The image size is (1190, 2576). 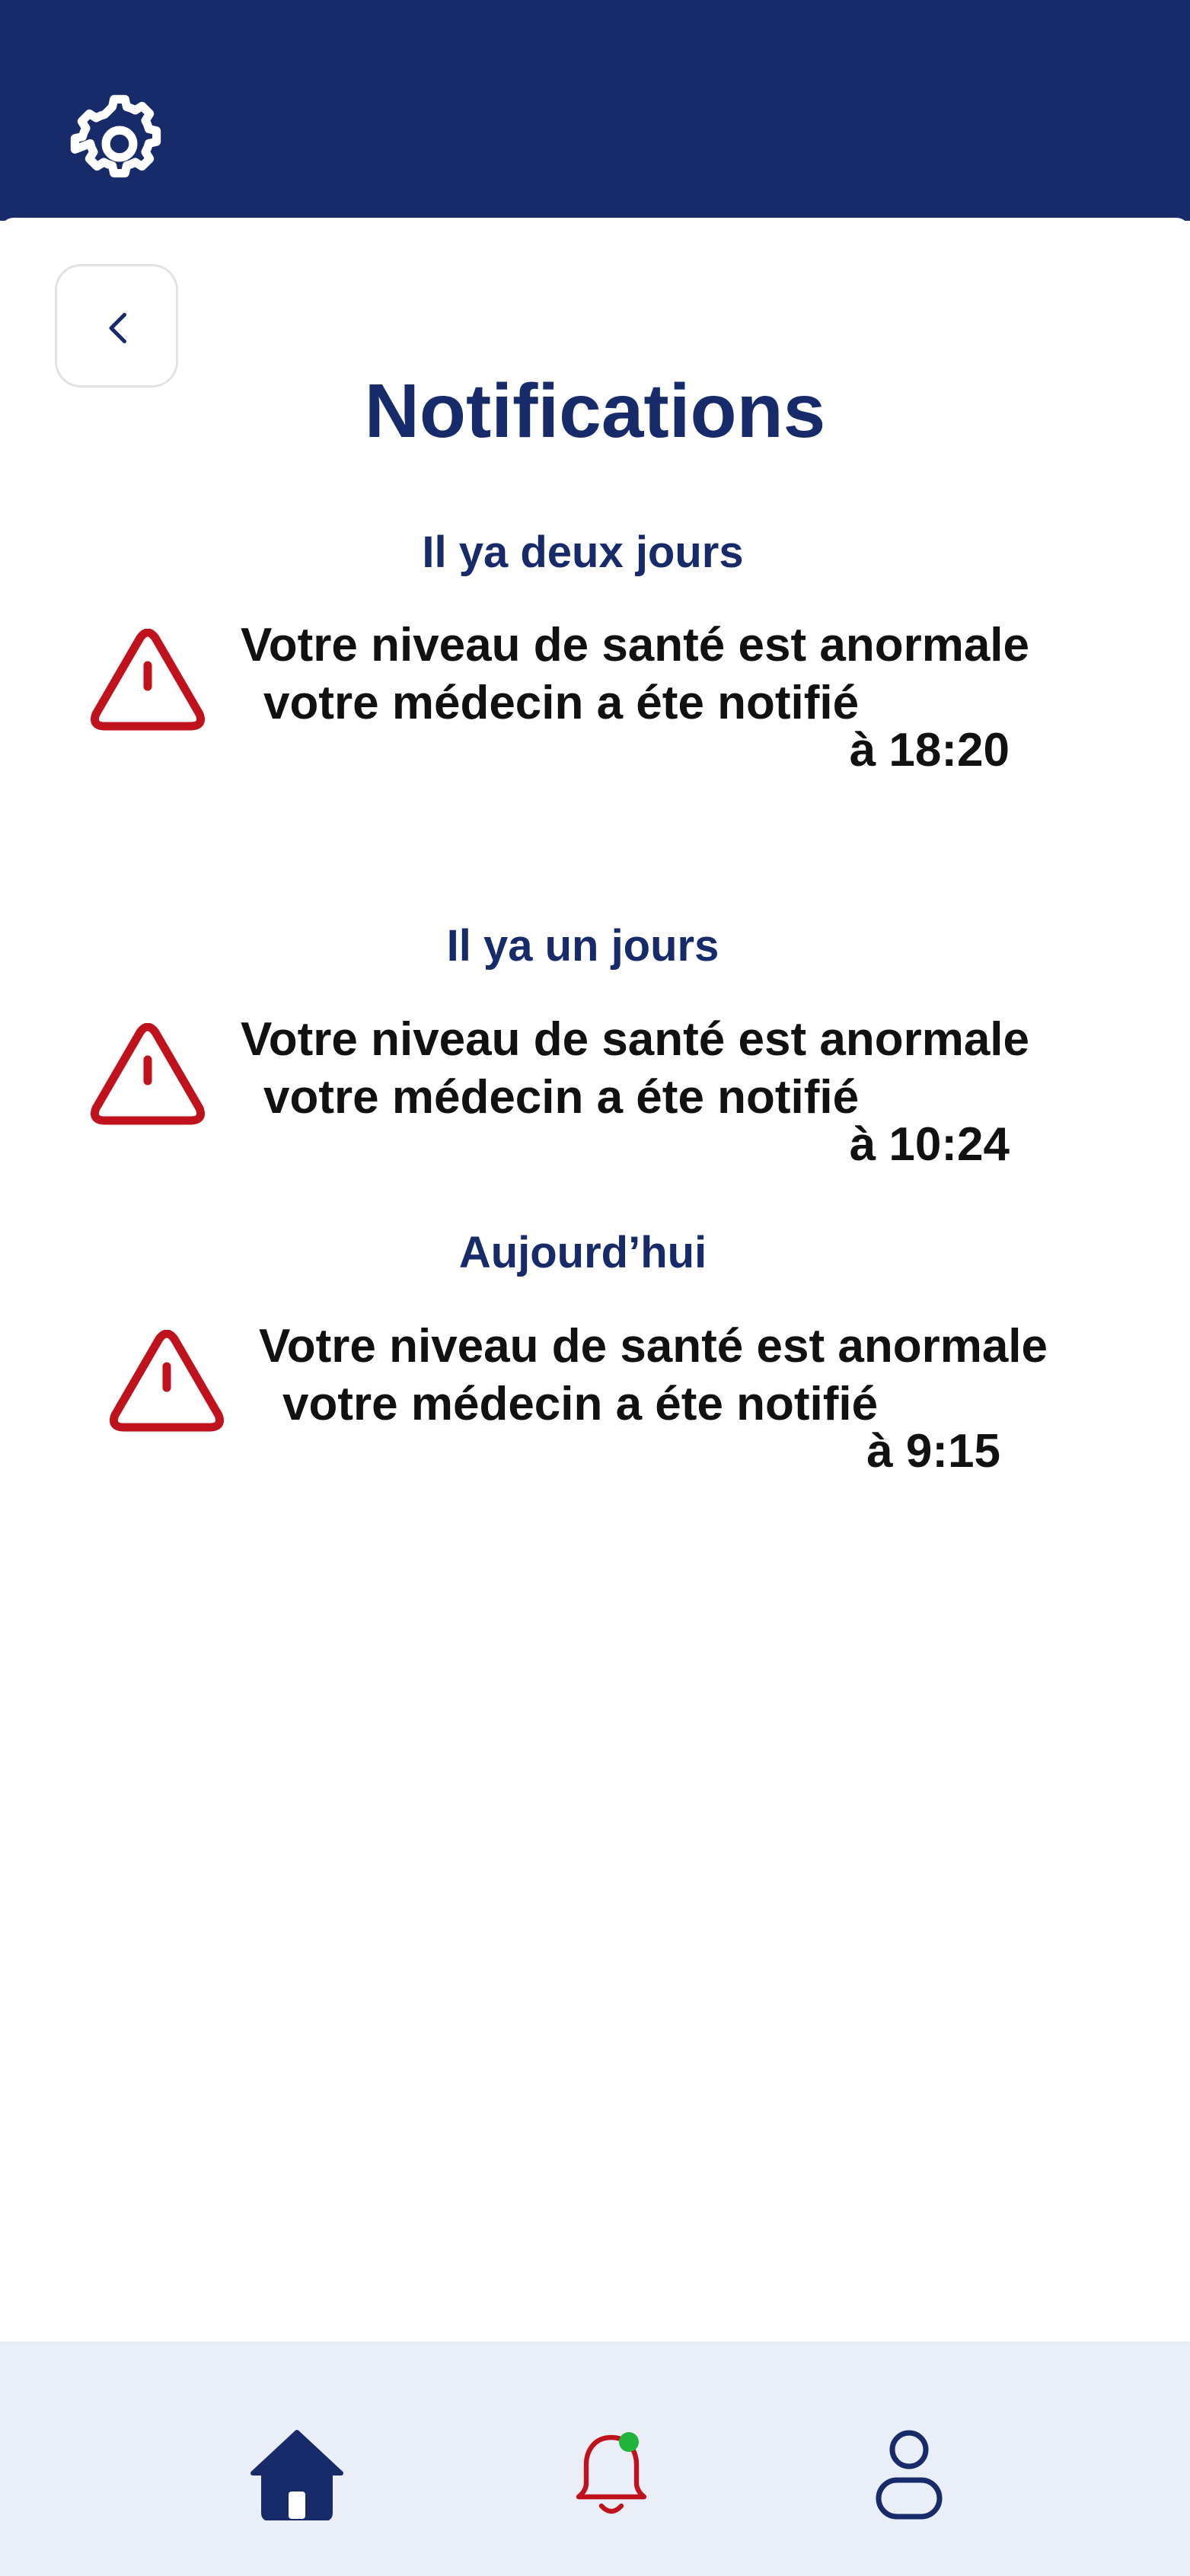 What do you see at coordinates (120, 144) in the screenshot?
I see `gear-icon` at bounding box center [120, 144].